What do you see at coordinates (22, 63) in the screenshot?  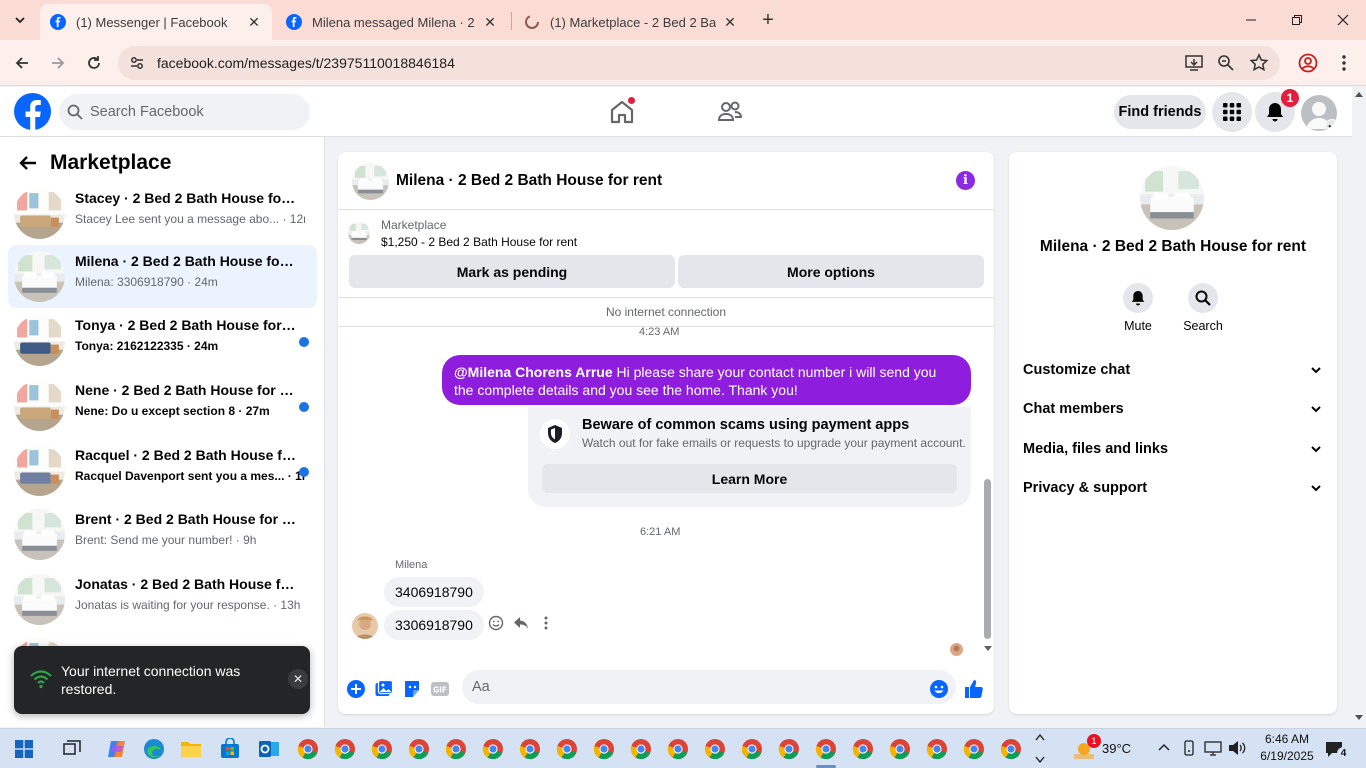 I see `back-button` at bounding box center [22, 63].